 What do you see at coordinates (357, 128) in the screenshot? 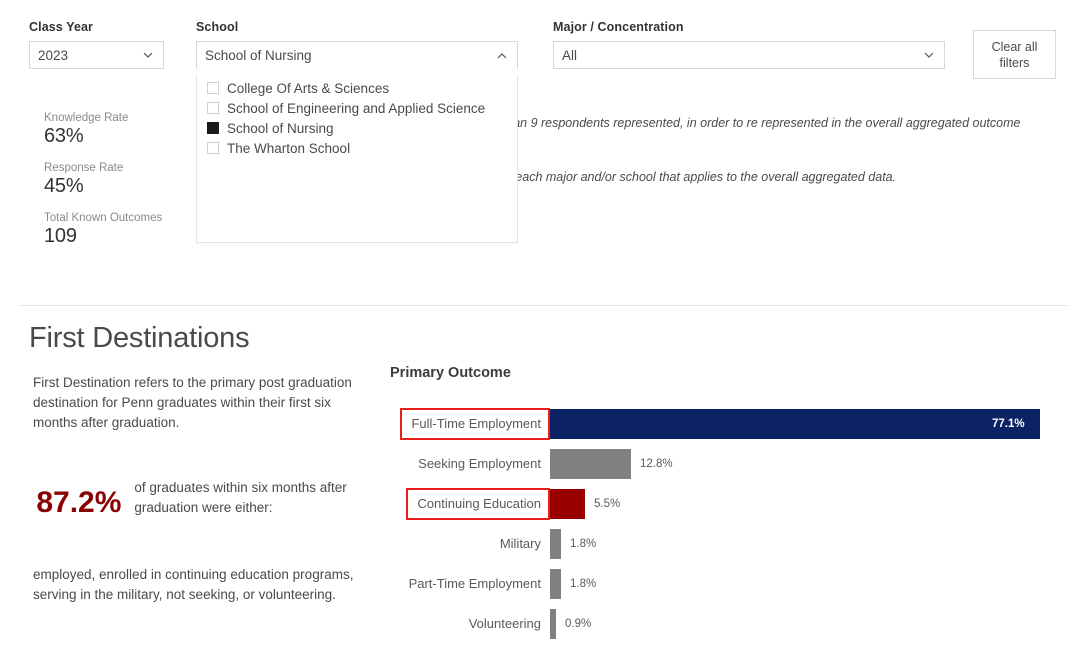
I see `school-option-school-of-nursing: School of Nursing` at bounding box center [357, 128].